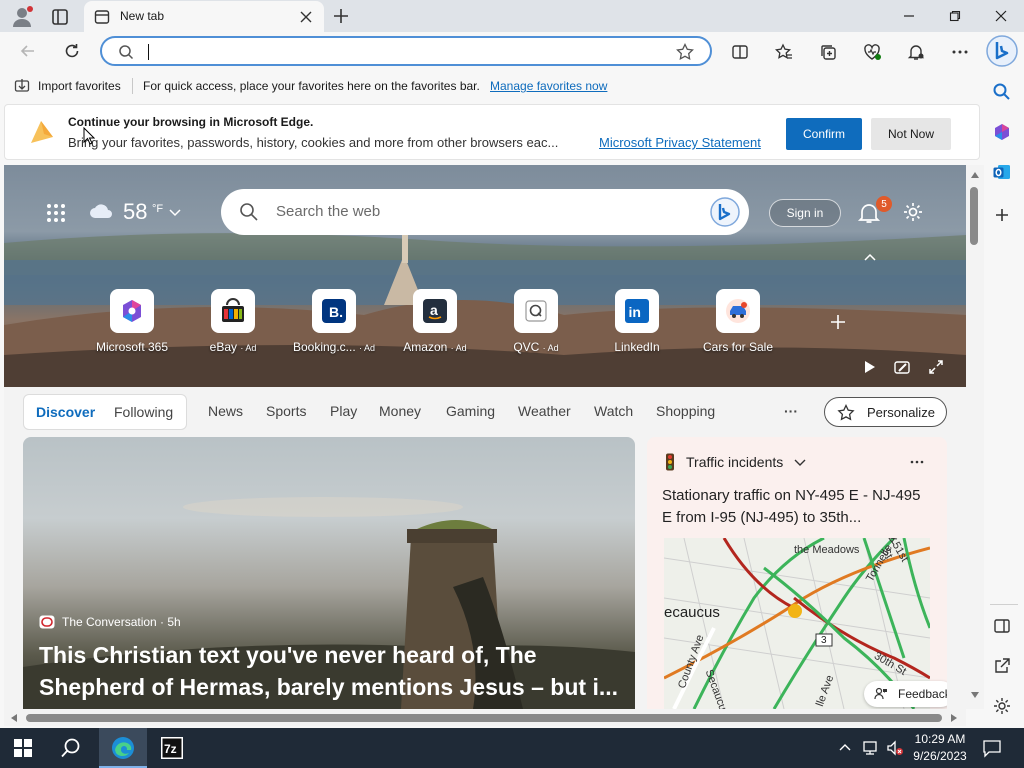 Image resolution: width=1024 pixels, height=768 pixels. Describe the element at coordinates (975, 437) in the screenshot. I see `vertical-scrollbar` at that location.